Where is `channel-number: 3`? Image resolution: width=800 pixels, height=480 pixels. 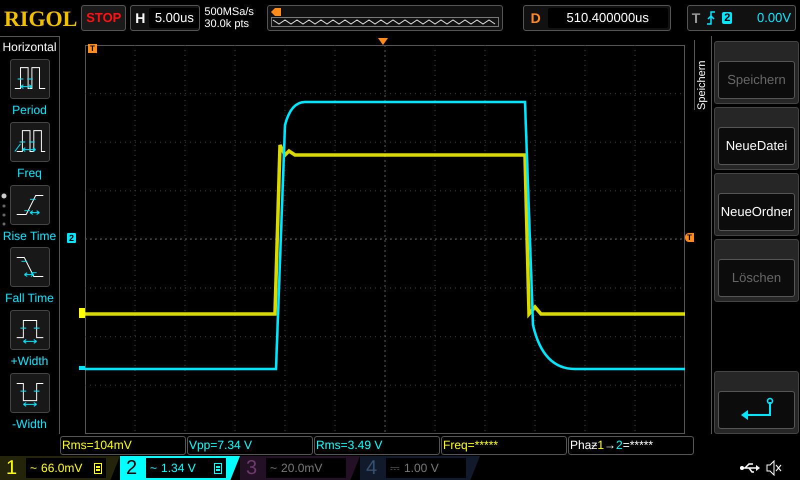
channel-number: 3 is located at coordinates (252, 468).